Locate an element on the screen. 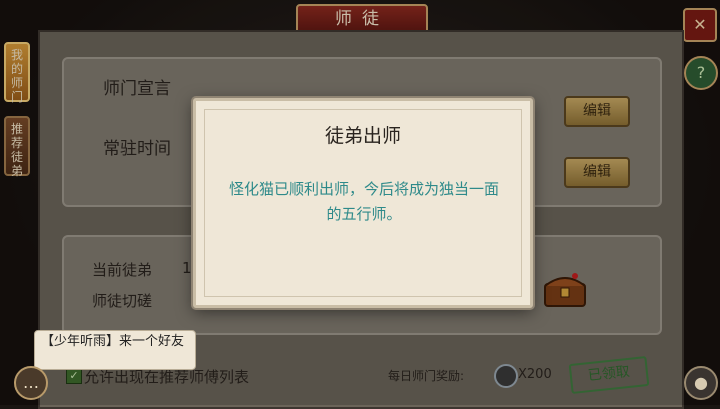 The height and width of the screenshot is (409, 720). avatar-icon: ● is located at coordinates (701, 383).